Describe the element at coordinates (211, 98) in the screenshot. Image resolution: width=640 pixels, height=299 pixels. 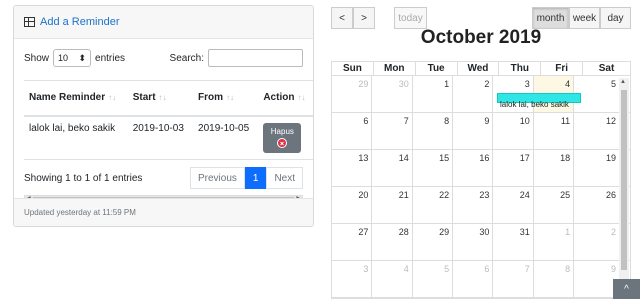
I see `column-label: From` at that location.